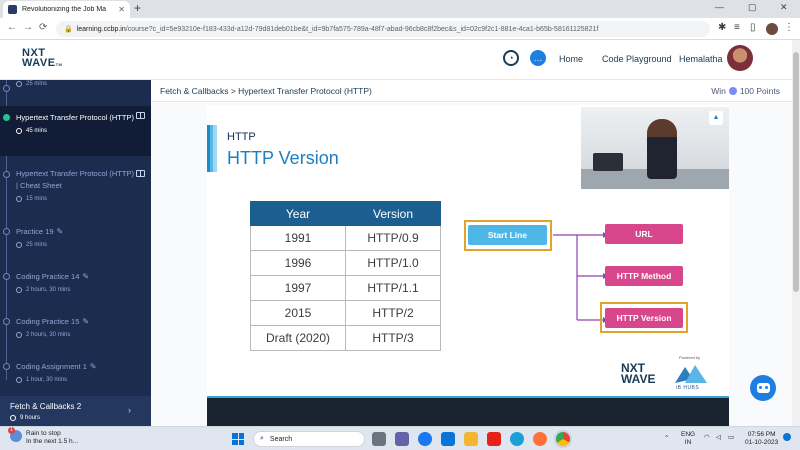 The width and height of the screenshot is (800, 450). I want to click on chrome-icon, so click(563, 439).